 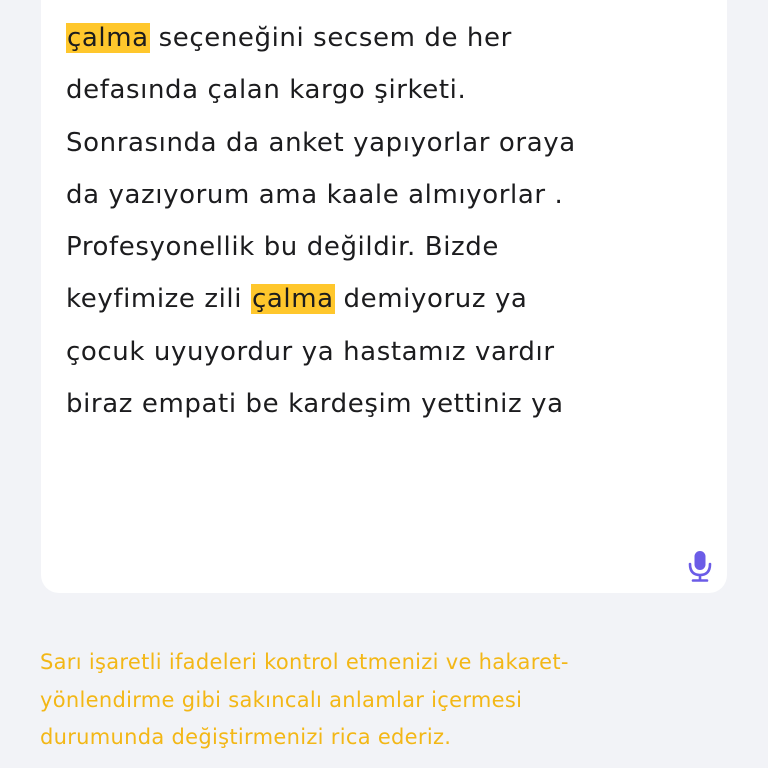 I want to click on text-line-7: çocuk uyuyordur ya hastamız vardır, so click(x=310, y=351).